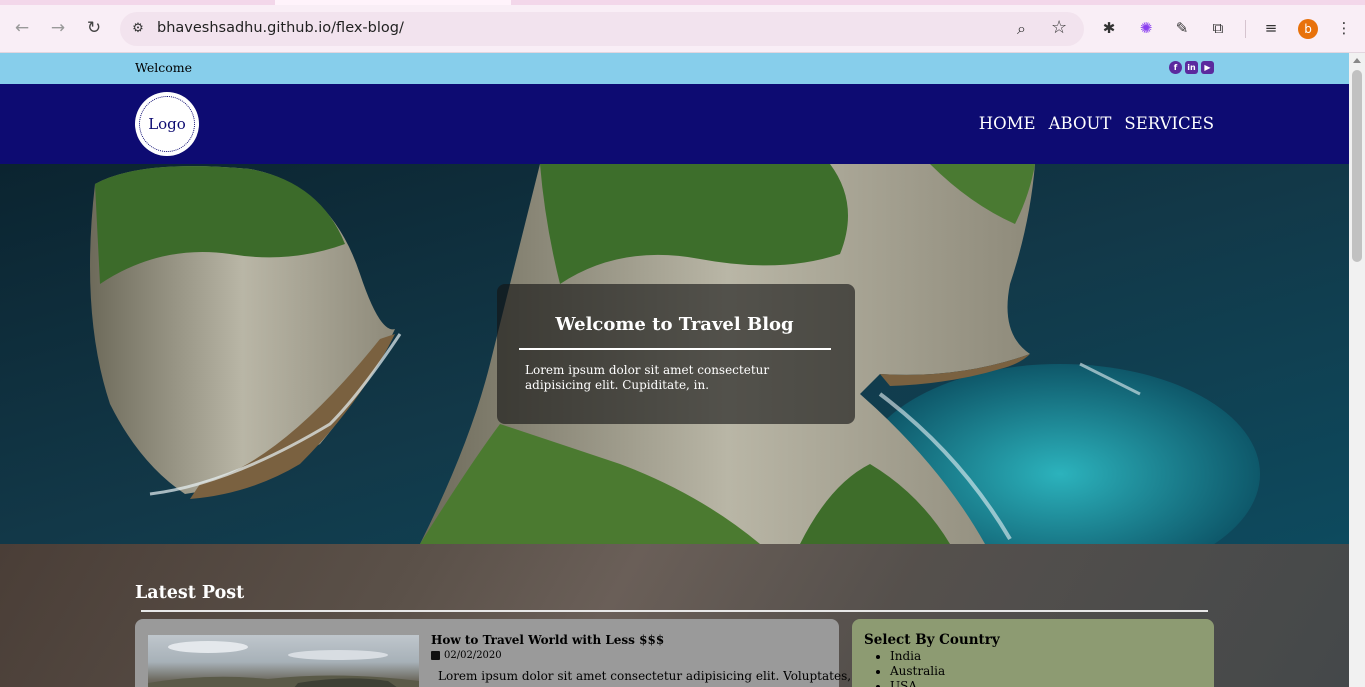 The image size is (1365, 687). Describe the element at coordinates (435, 655) in the screenshot. I see `calendar-icon` at that location.